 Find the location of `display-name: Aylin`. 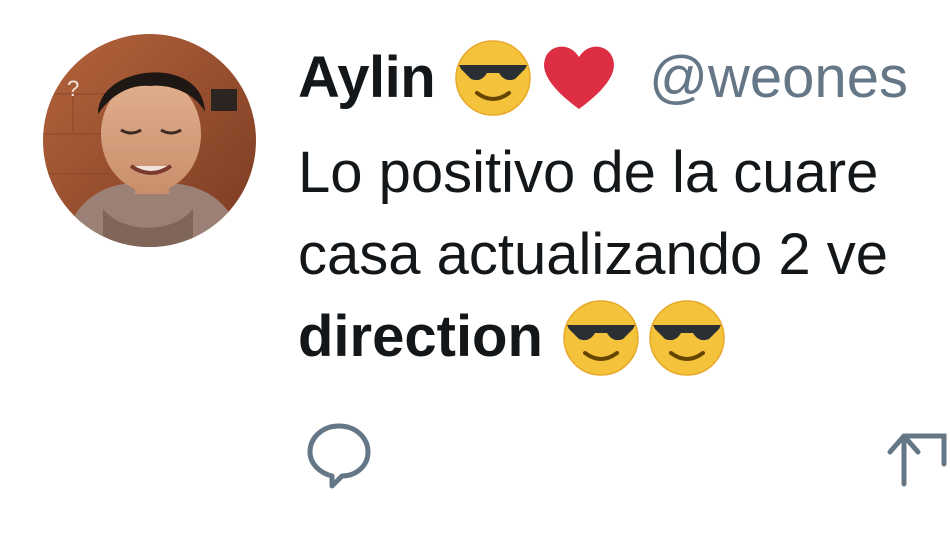

display-name: Aylin is located at coordinates (367, 77).